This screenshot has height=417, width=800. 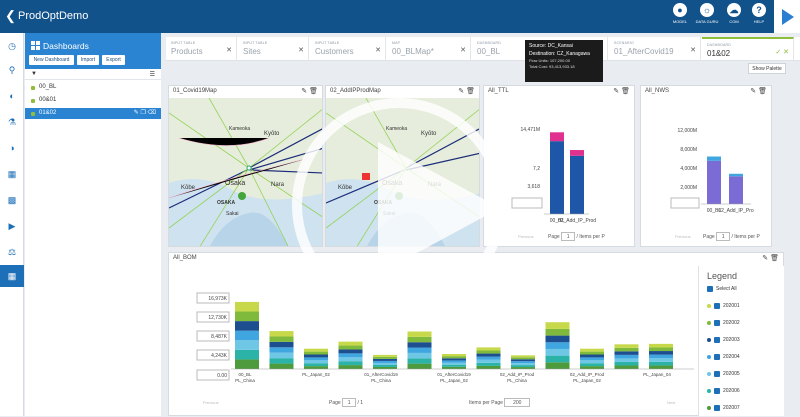 What do you see at coordinates (10, 16) in the screenshot?
I see `chevron-left-icon: ❮` at bounding box center [10, 16].